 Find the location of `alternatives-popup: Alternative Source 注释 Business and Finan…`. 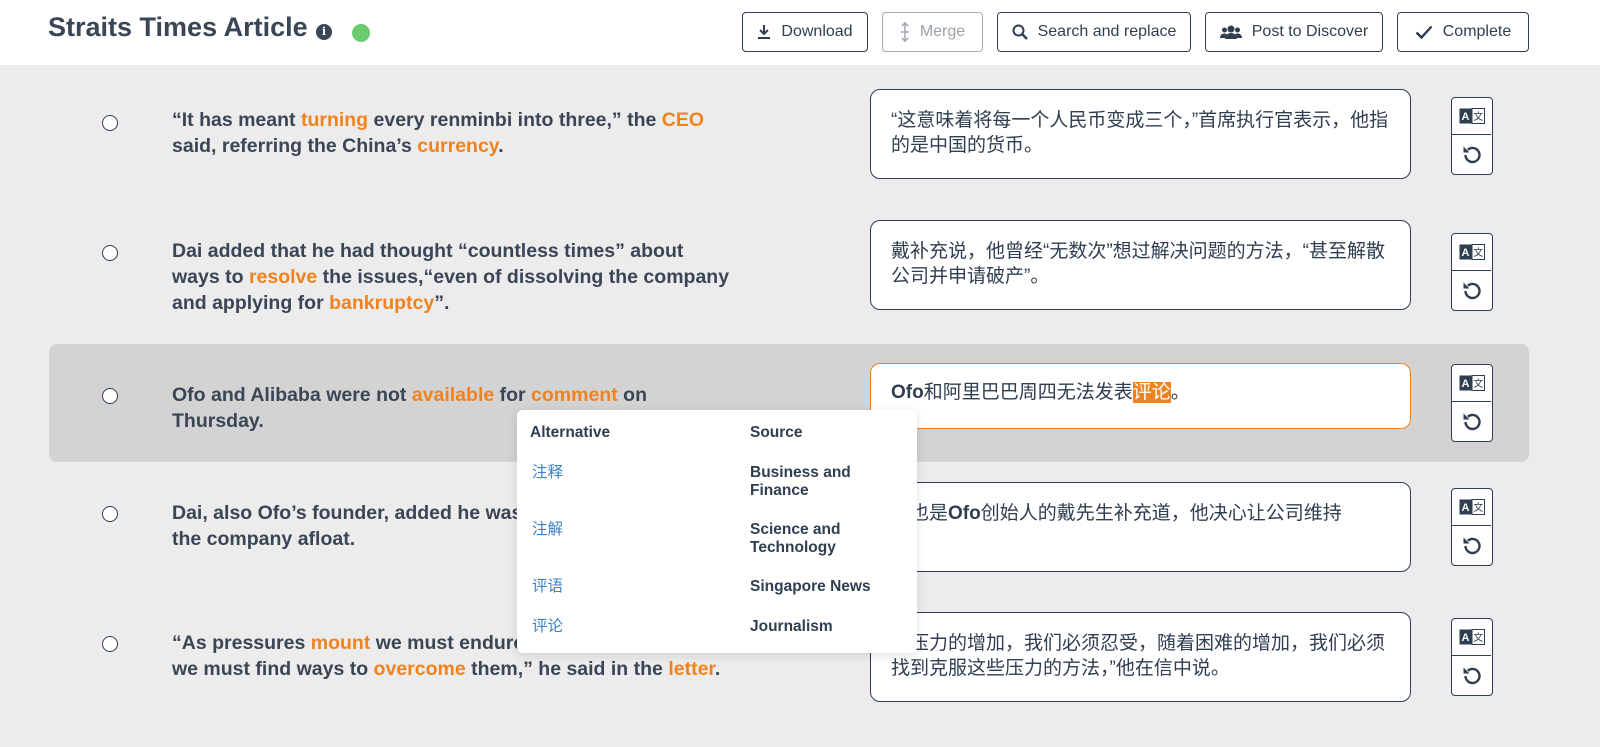

alternatives-popup: Alternative Source 注释 Business and Finan… is located at coordinates (717, 531).